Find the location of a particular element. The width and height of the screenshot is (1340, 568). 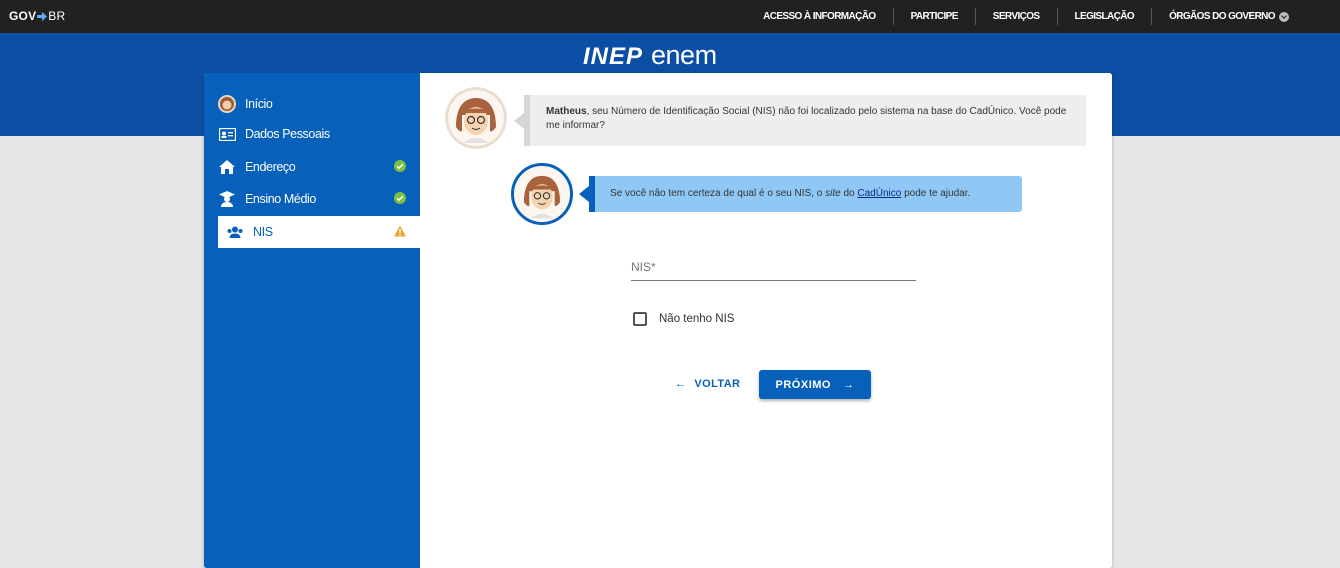

sidebar-item-label: Ensino Médio is located at coordinates (280, 199).